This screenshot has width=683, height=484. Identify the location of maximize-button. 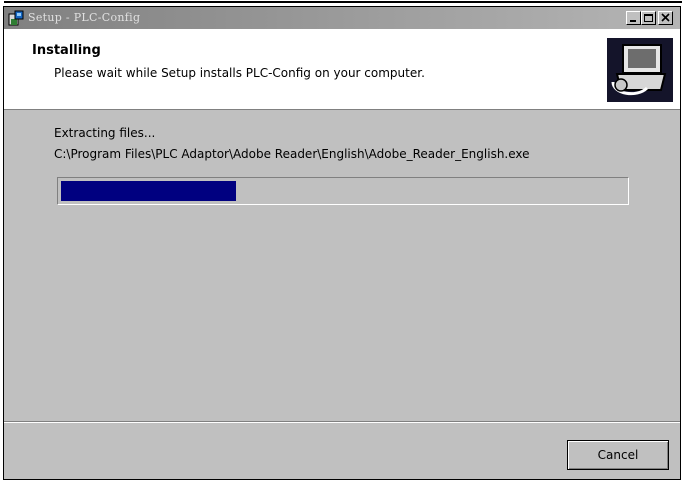
(648, 18).